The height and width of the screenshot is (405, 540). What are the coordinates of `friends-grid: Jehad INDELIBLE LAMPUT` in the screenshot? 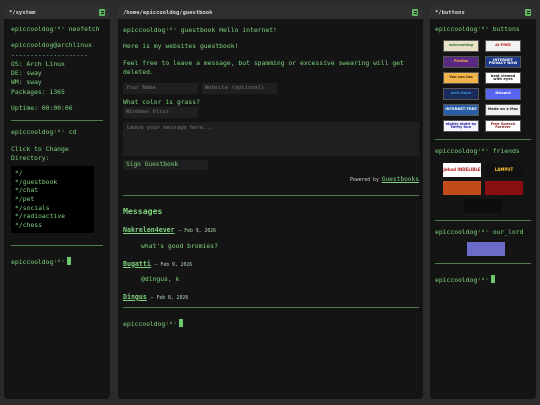 It's located at (487, 187).